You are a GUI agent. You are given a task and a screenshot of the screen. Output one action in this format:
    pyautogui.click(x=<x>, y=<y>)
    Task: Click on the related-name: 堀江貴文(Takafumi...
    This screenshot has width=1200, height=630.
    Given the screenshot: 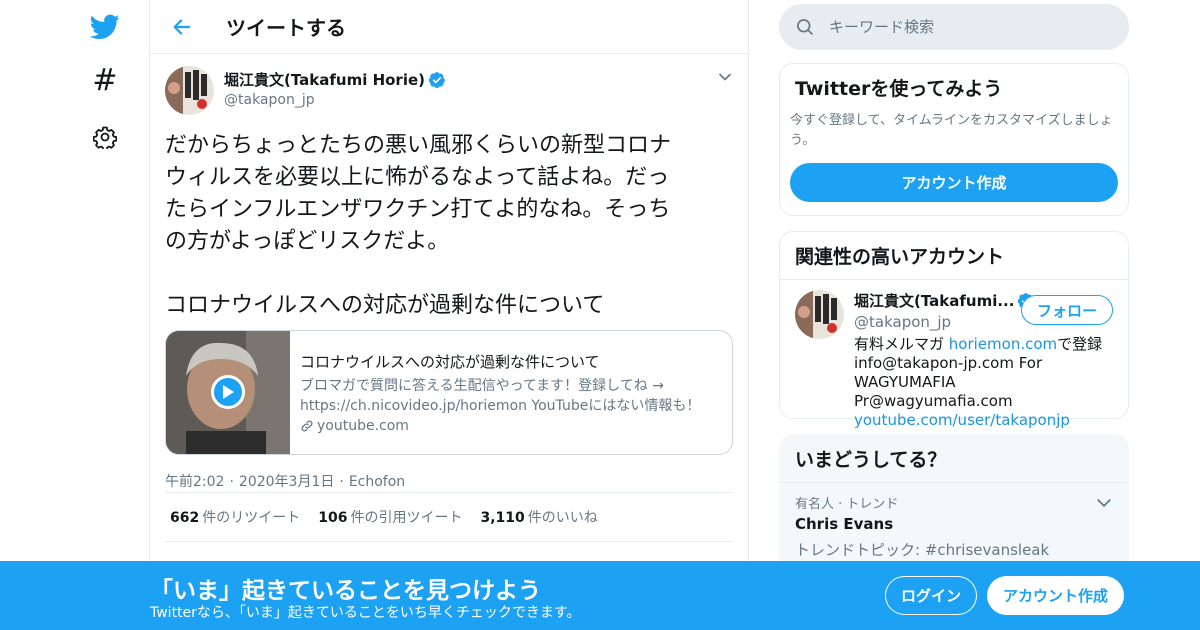 What is the action you would take?
    pyautogui.click(x=934, y=300)
    